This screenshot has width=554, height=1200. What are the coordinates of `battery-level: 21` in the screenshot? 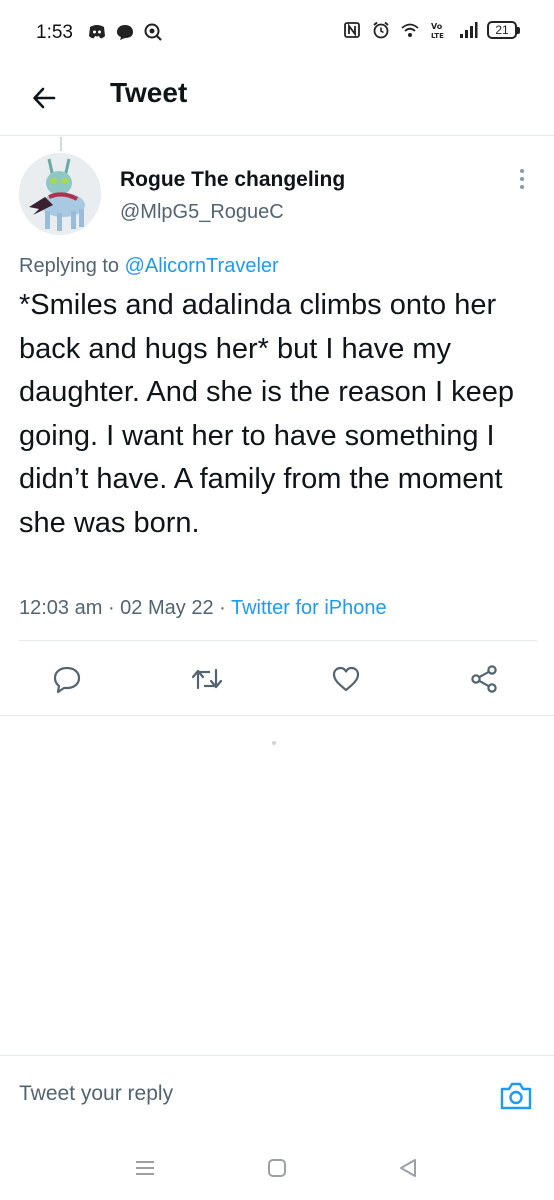 It's located at (502, 30).